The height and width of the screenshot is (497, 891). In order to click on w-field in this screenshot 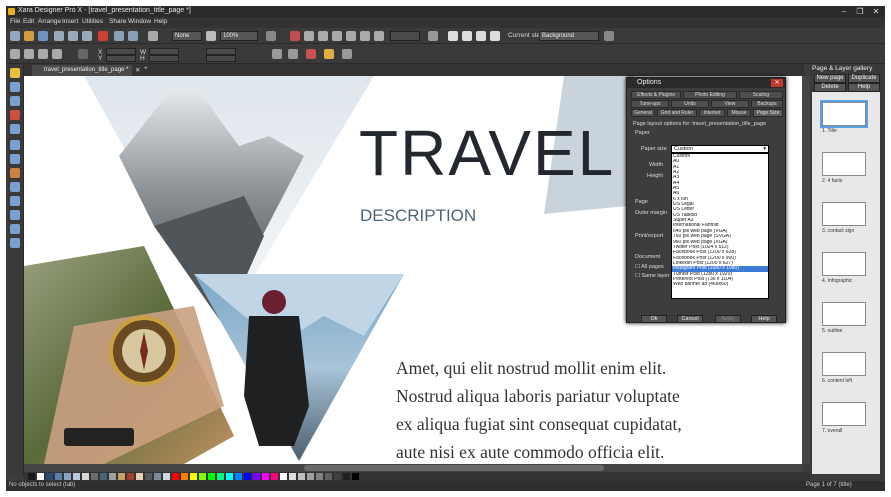, I will do `click(164, 51)`.